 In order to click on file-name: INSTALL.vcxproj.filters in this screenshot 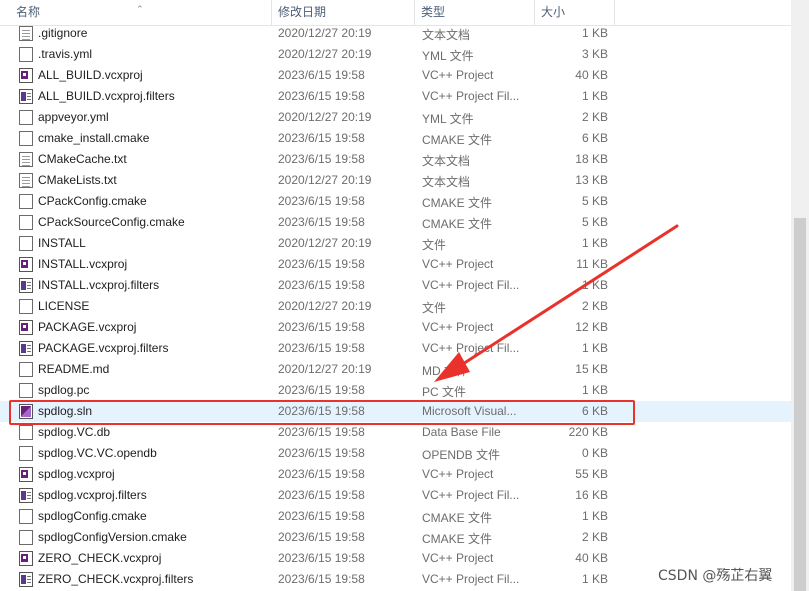, I will do `click(99, 285)`.